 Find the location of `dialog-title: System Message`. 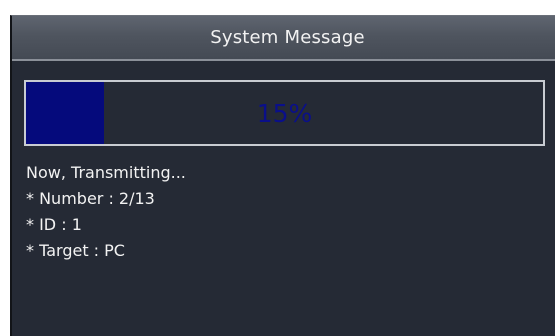

dialog-title: System Message is located at coordinates (287, 37).